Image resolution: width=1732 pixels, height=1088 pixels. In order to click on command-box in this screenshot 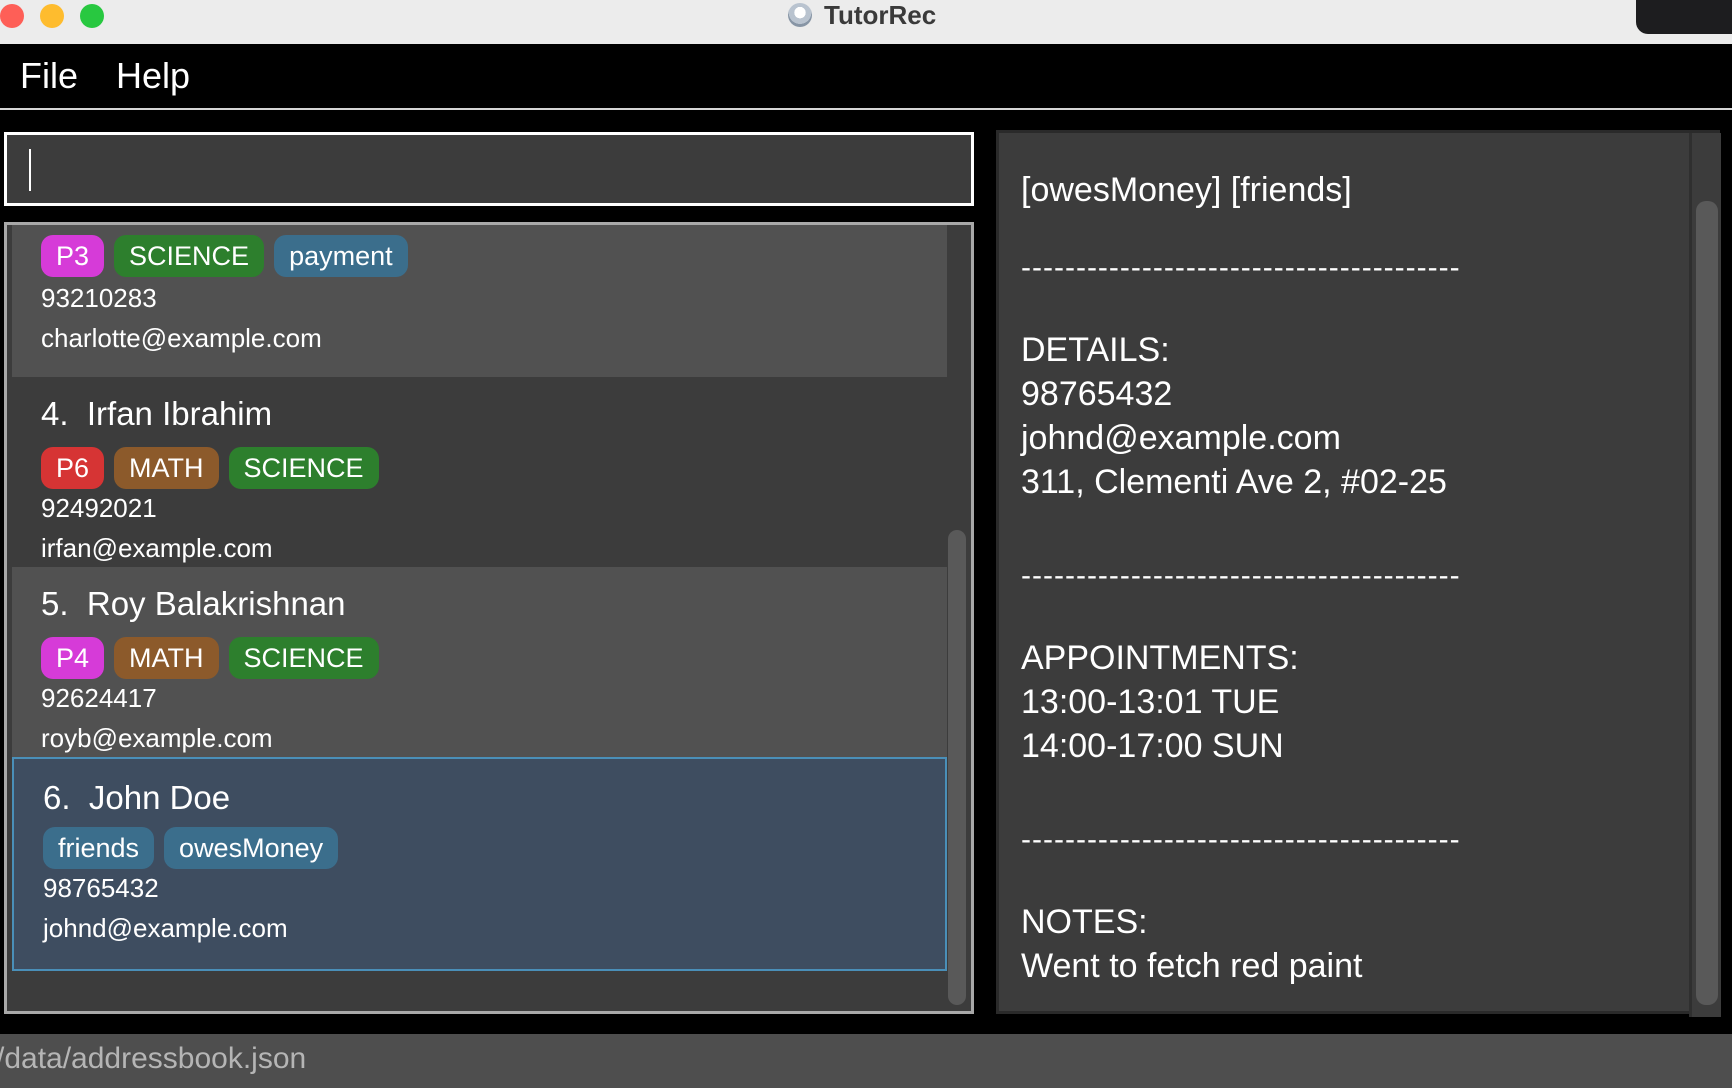, I will do `click(489, 169)`.